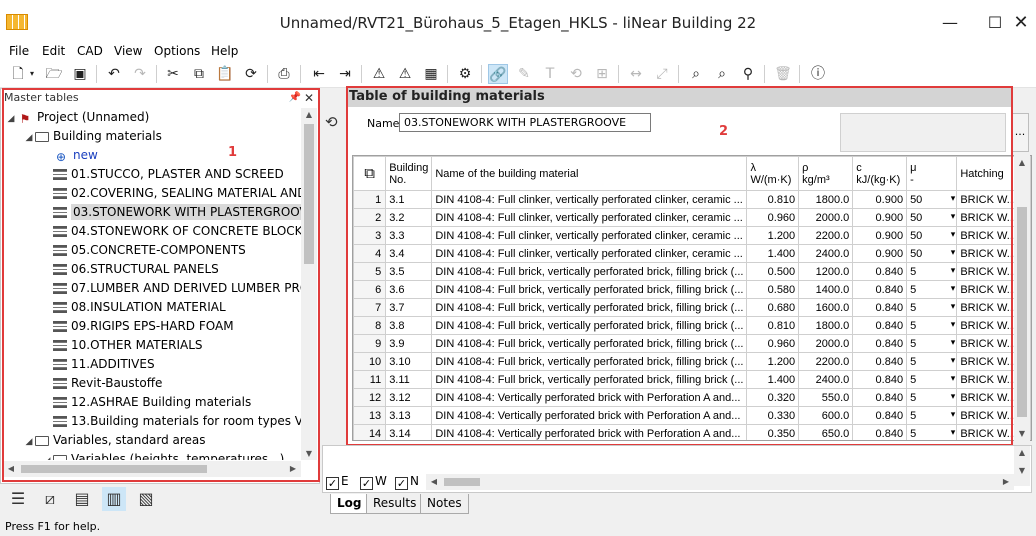 This screenshot has height=536, width=1036. Describe the element at coordinates (225, 74) in the screenshot. I see `paste-icon: 📋` at that location.